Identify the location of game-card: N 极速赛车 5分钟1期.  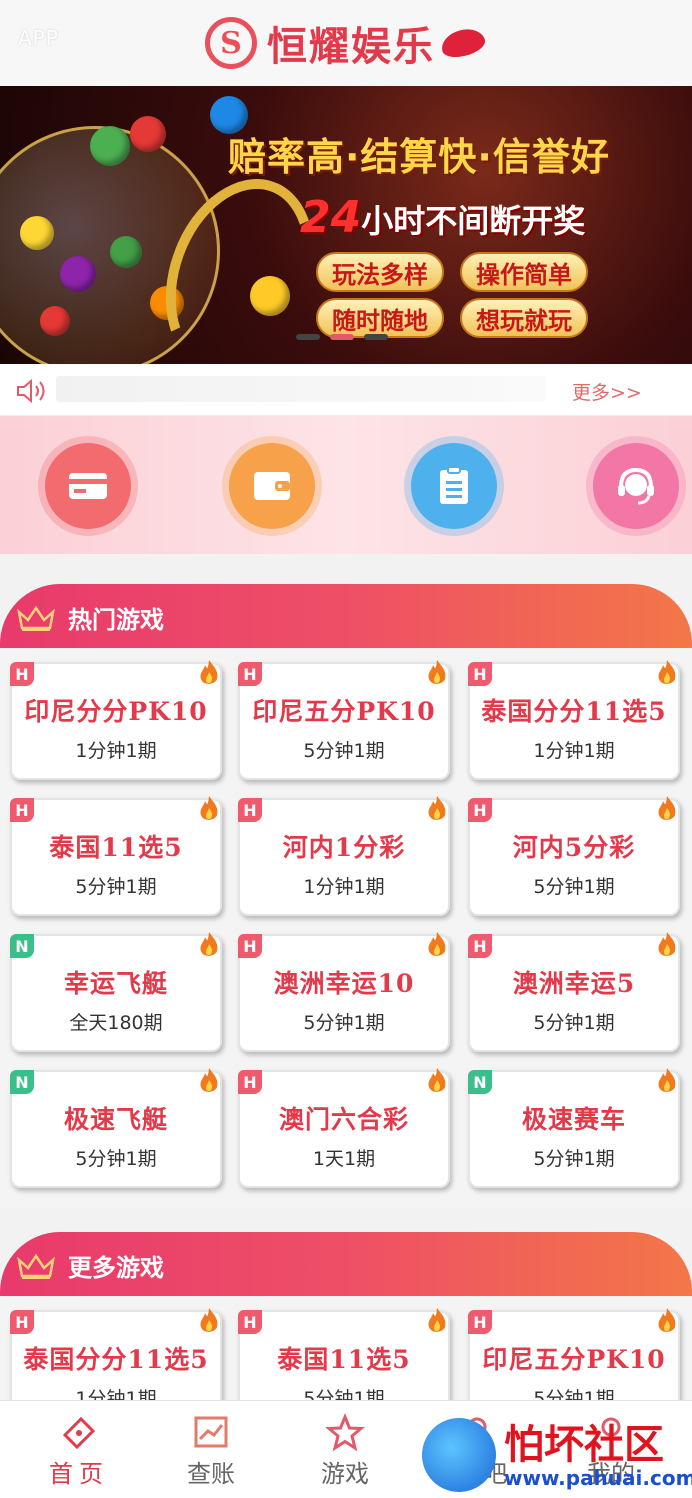
(574, 1128).